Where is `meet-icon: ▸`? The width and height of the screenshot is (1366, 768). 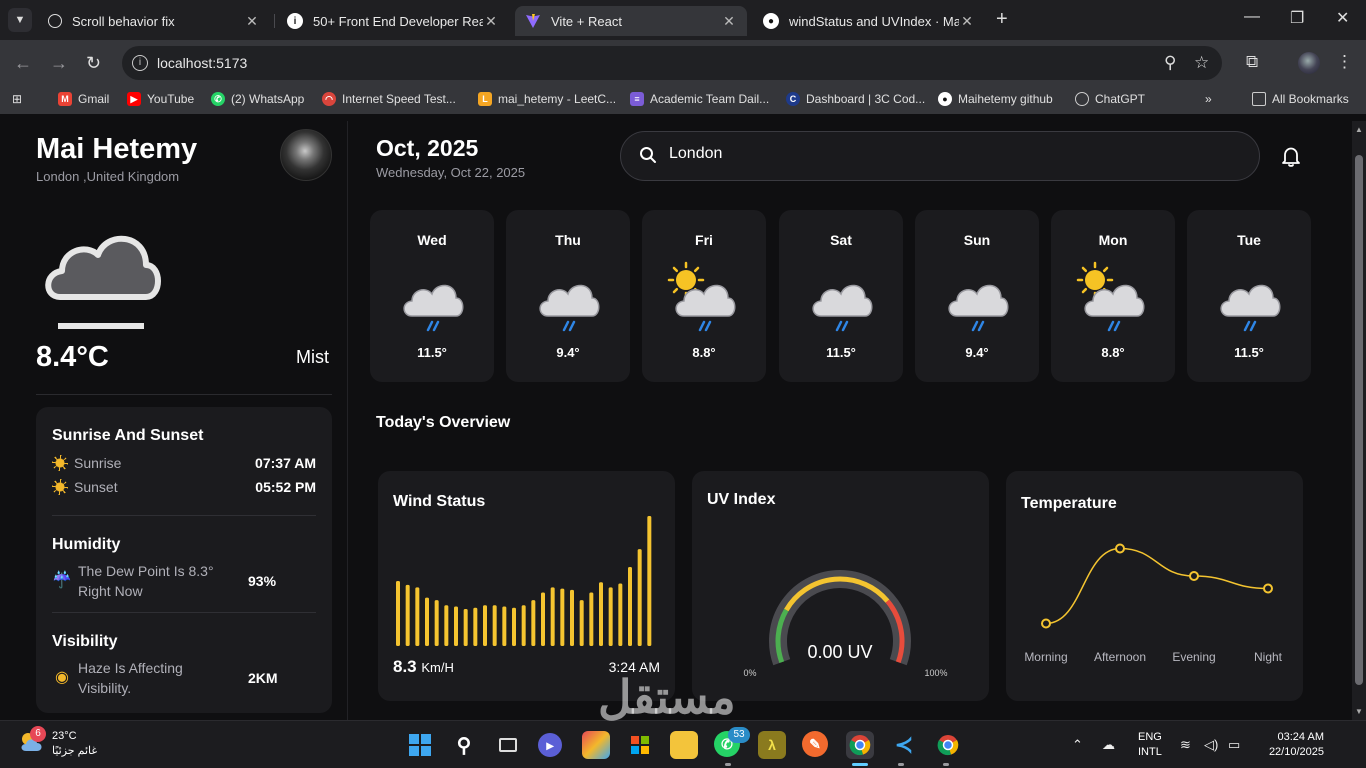 meet-icon: ▸ is located at coordinates (550, 745).